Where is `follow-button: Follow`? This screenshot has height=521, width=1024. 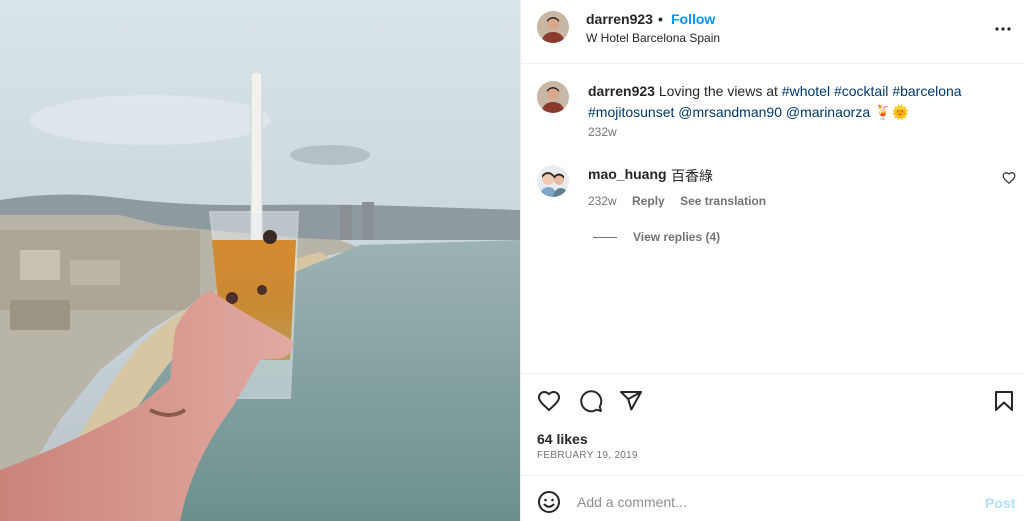
follow-button: Follow is located at coordinates (693, 19).